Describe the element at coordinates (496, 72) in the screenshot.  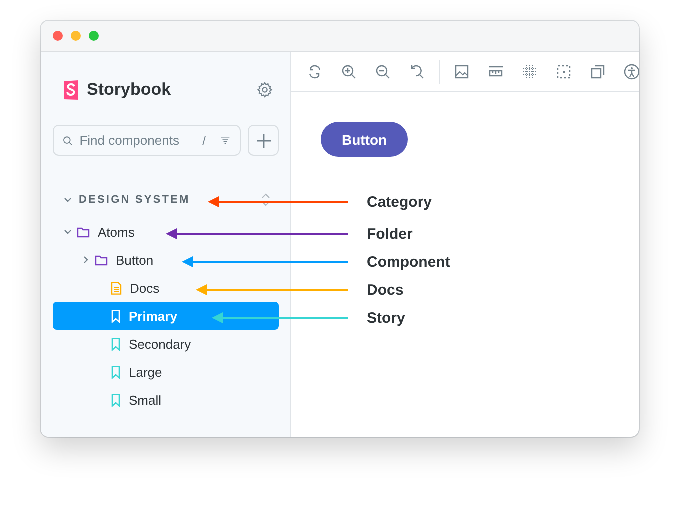
I see `ruler-icon` at that location.